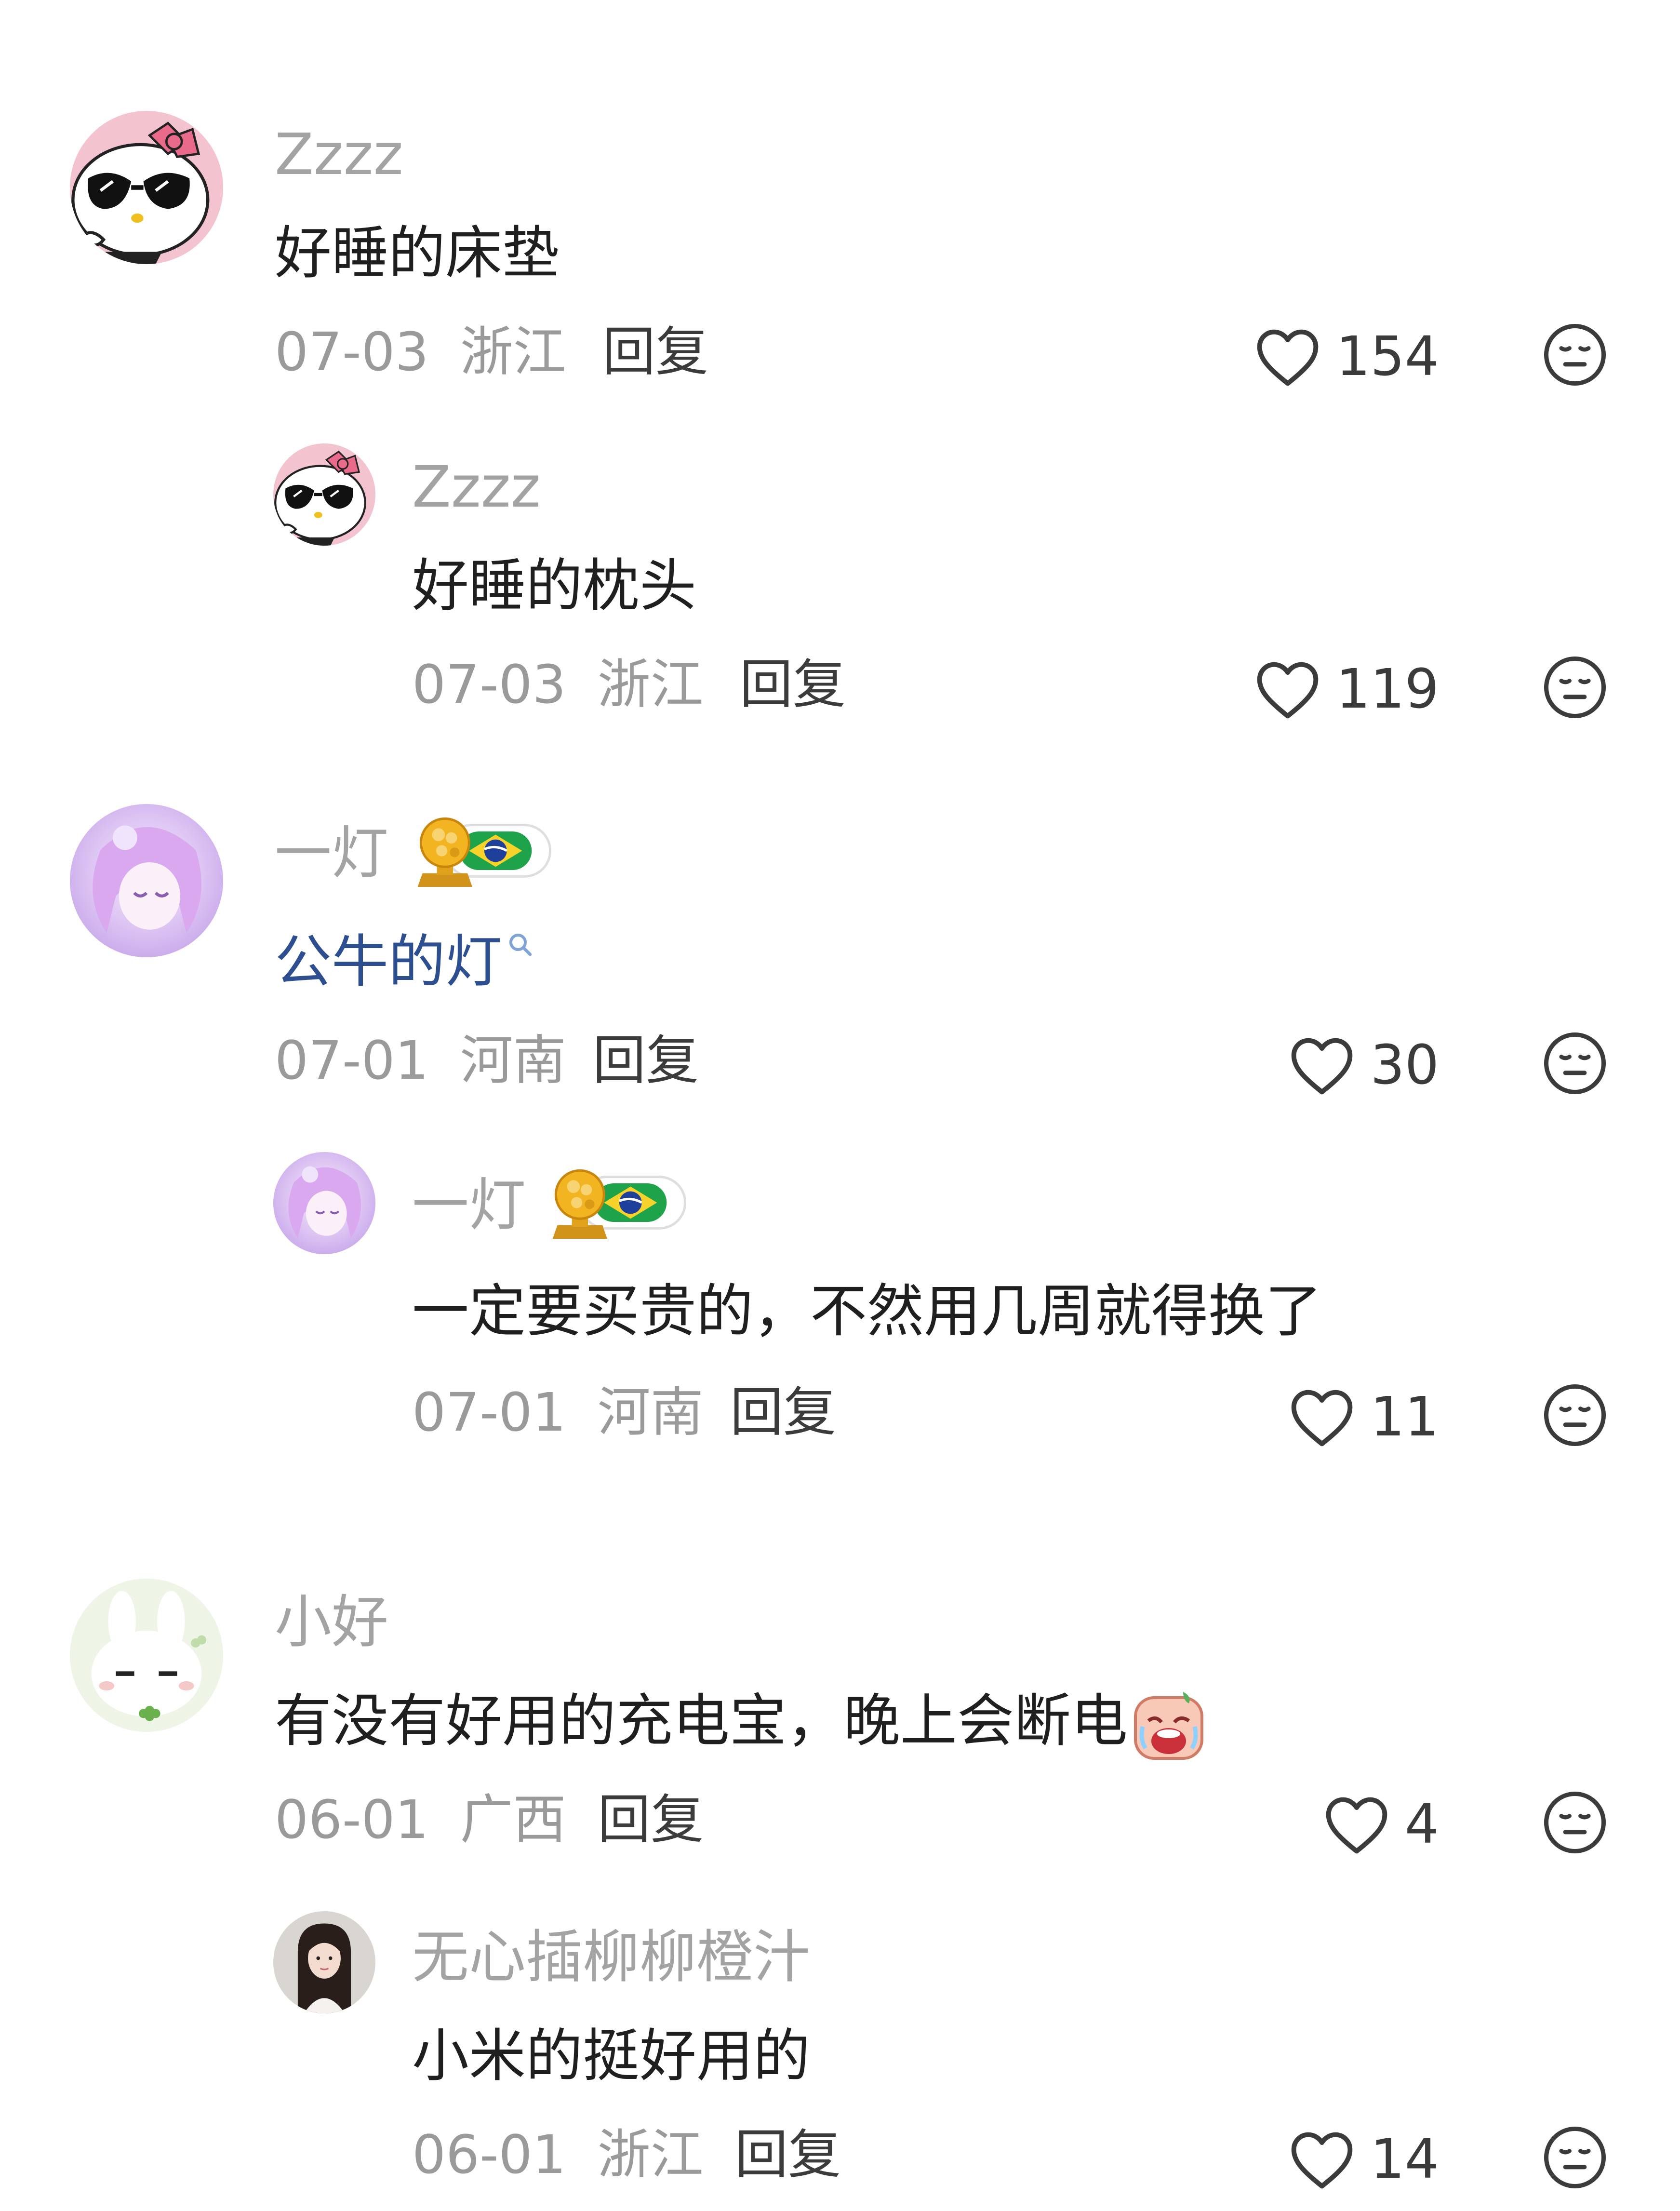  Describe the element at coordinates (1404, 1417) in the screenshot. I see `like-count: 11` at that location.